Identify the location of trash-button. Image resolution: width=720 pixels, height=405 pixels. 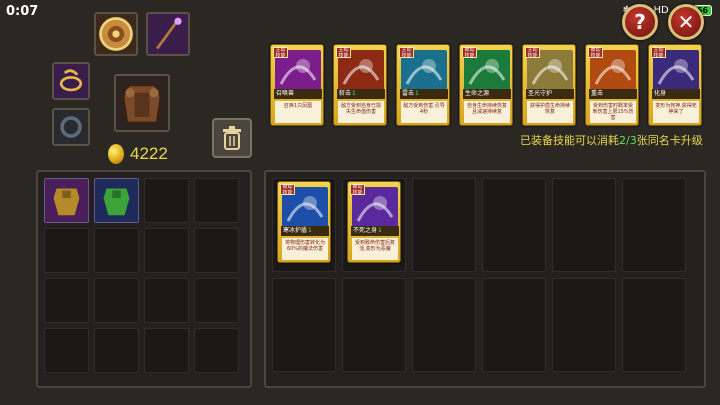
(232, 138).